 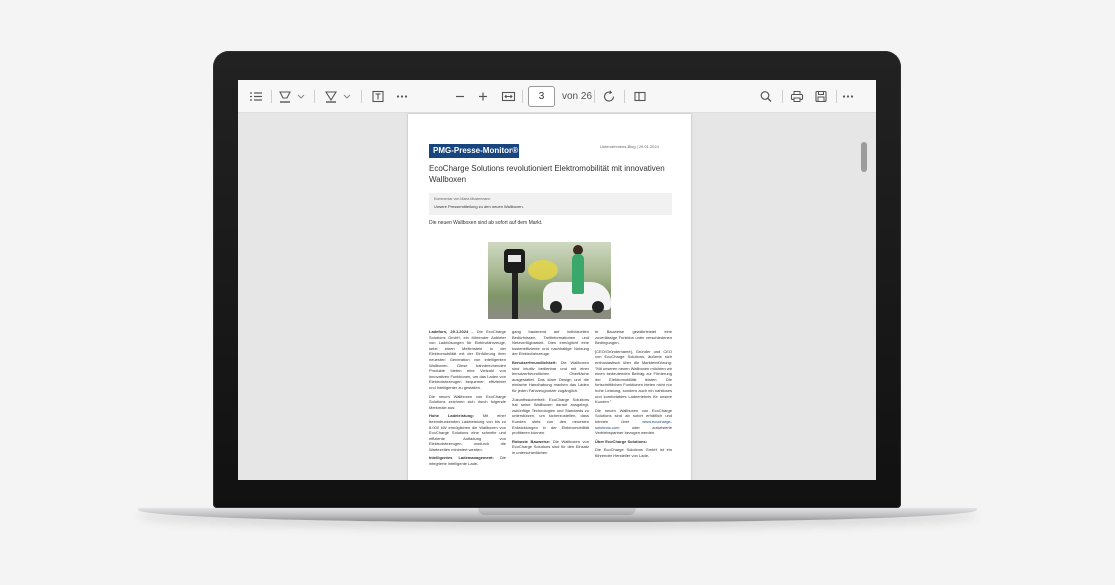 I want to click on text-box-icon, so click(x=378, y=96).